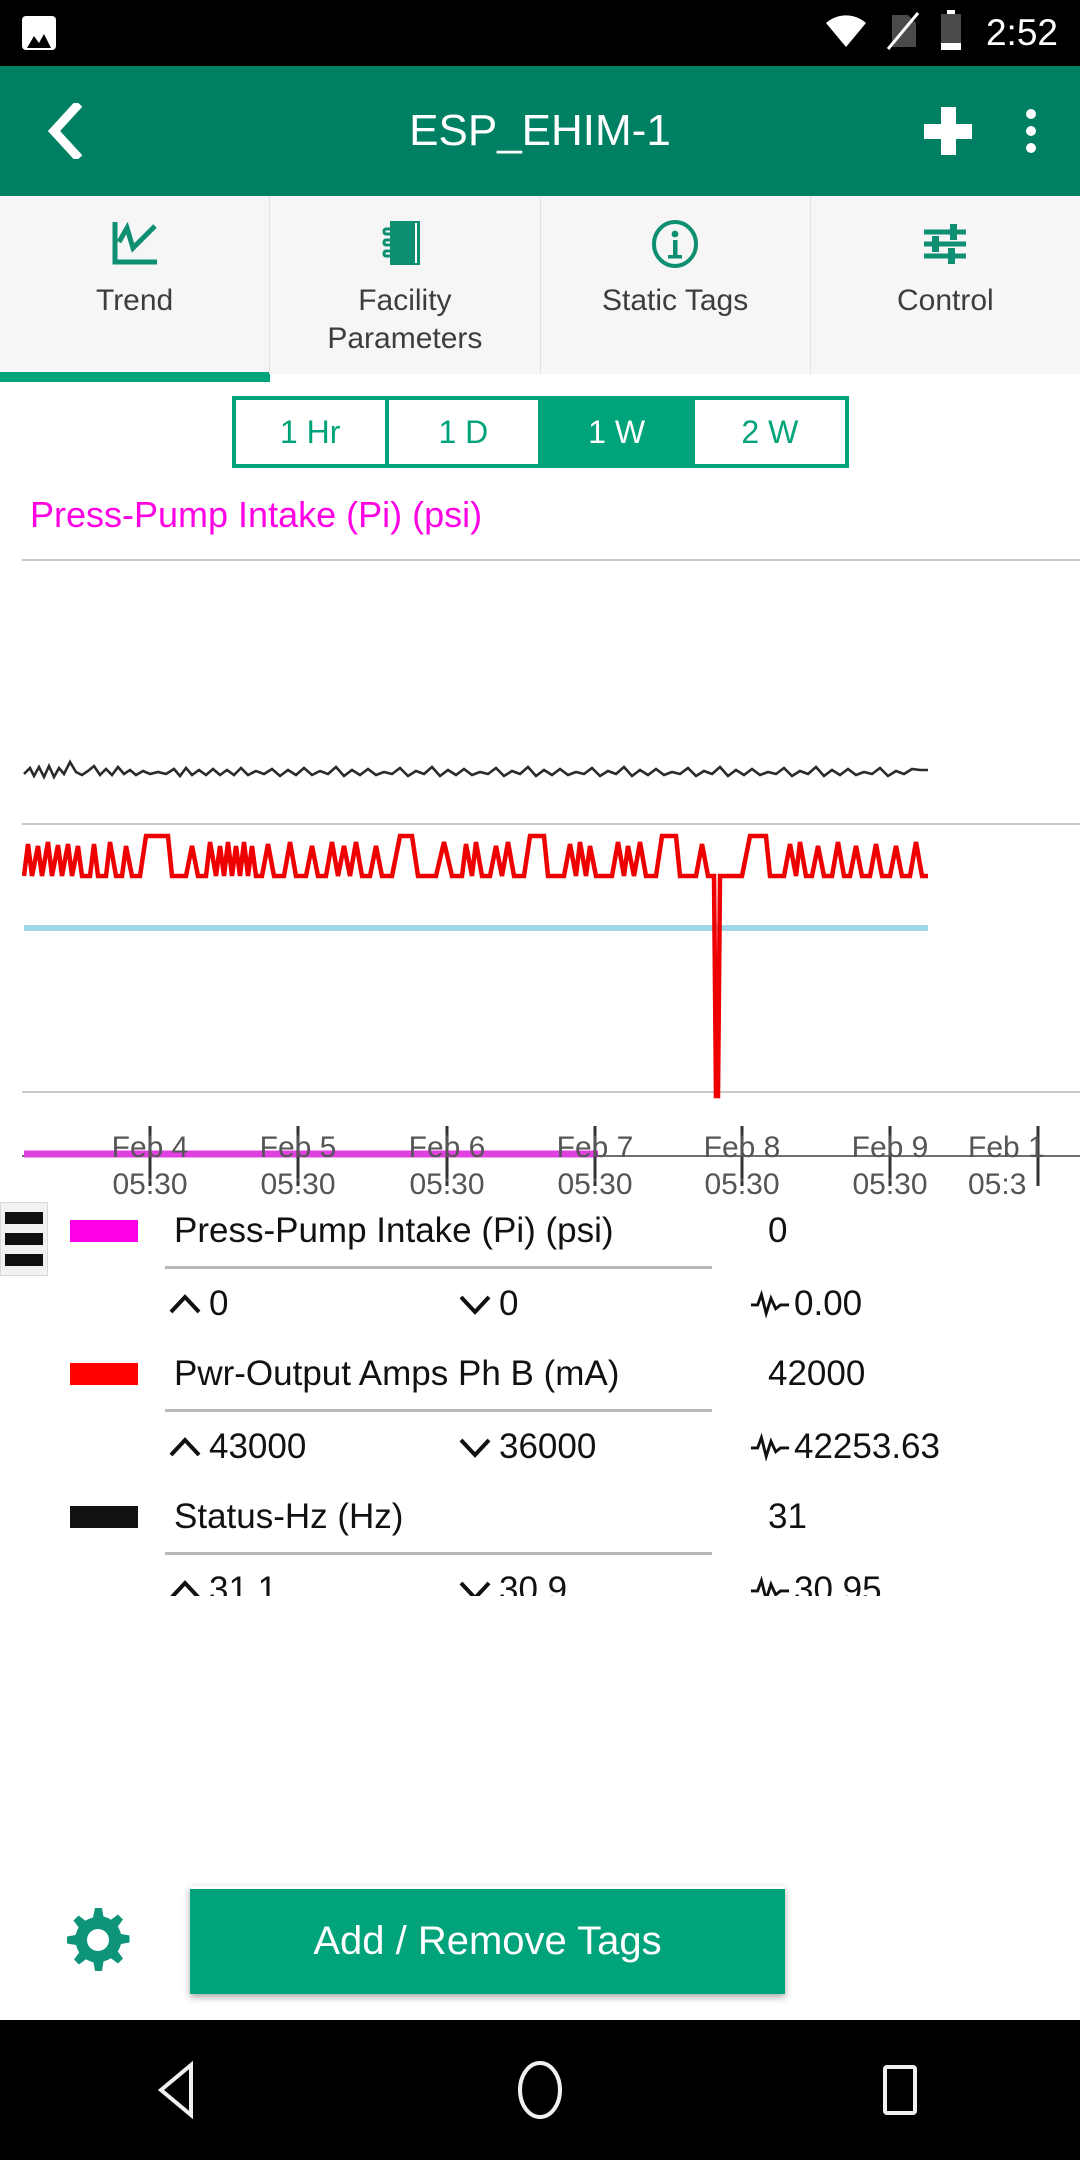 This screenshot has height=2160, width=1080. I want to click on time-range-row: 1 Hr 1 D 1 W 2 W, so click(540, 432).